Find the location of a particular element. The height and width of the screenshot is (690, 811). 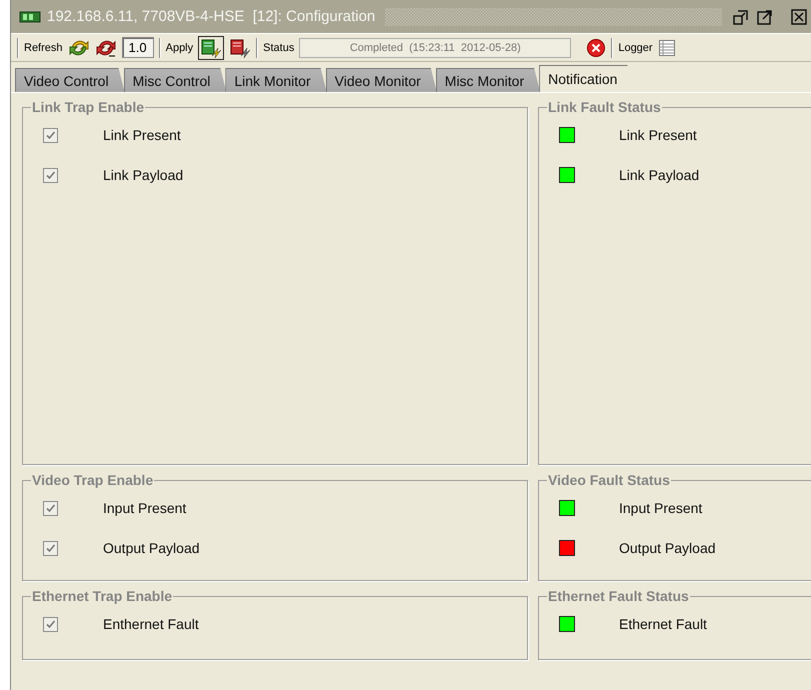

item-label: Ethernet Fault is located at coordinates (663, 624).